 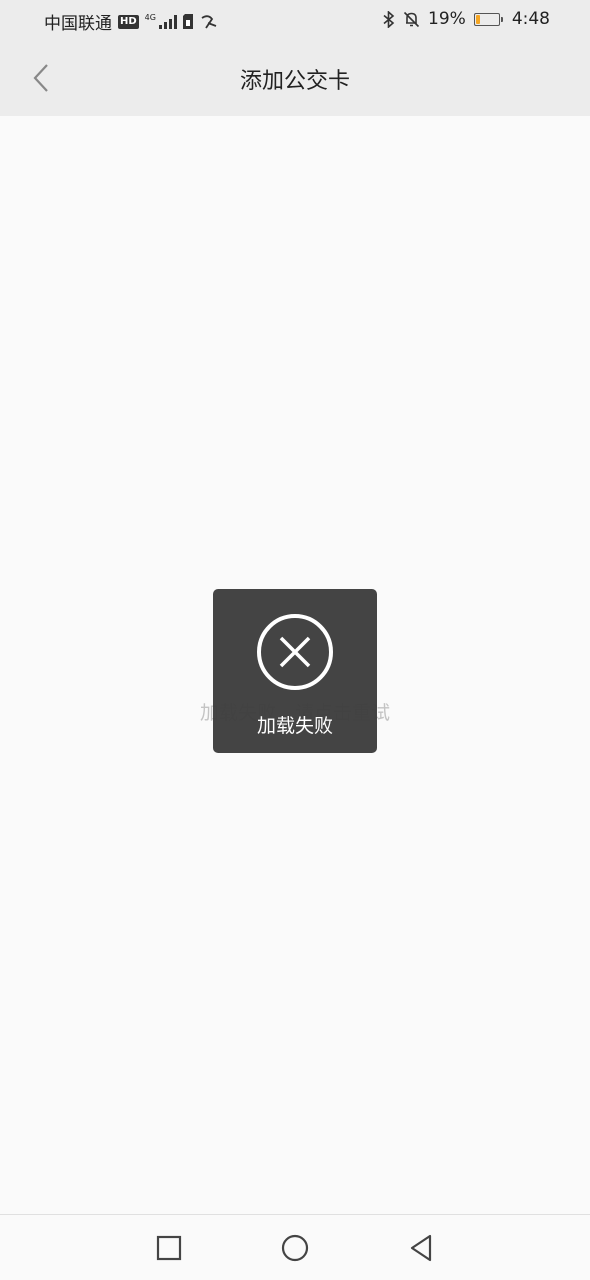 What do you see at coordinates (411, 19) in the screenshot?
I see `mute-bell-icon` at bounding box center [411, 19].